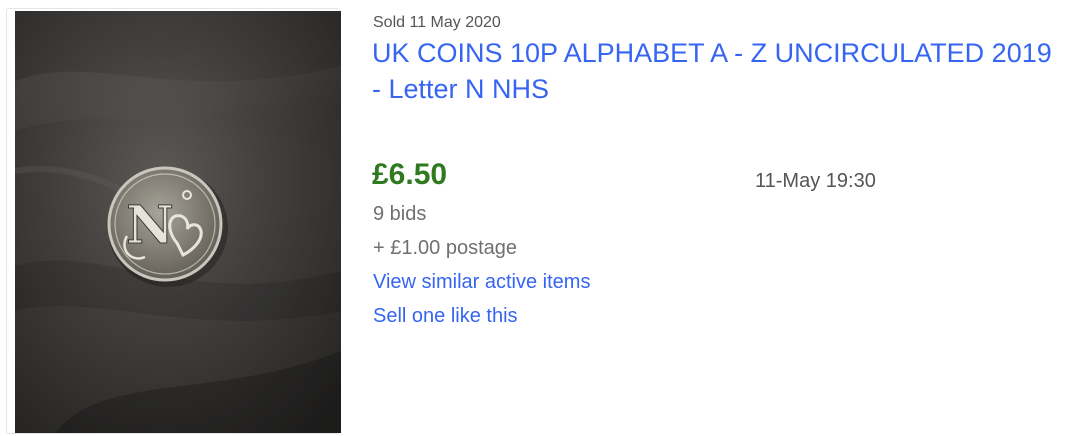 The height and width of the screenshot is (436, 1067). I want to click on end-time: 11-May 19:30, so click(815, 181).